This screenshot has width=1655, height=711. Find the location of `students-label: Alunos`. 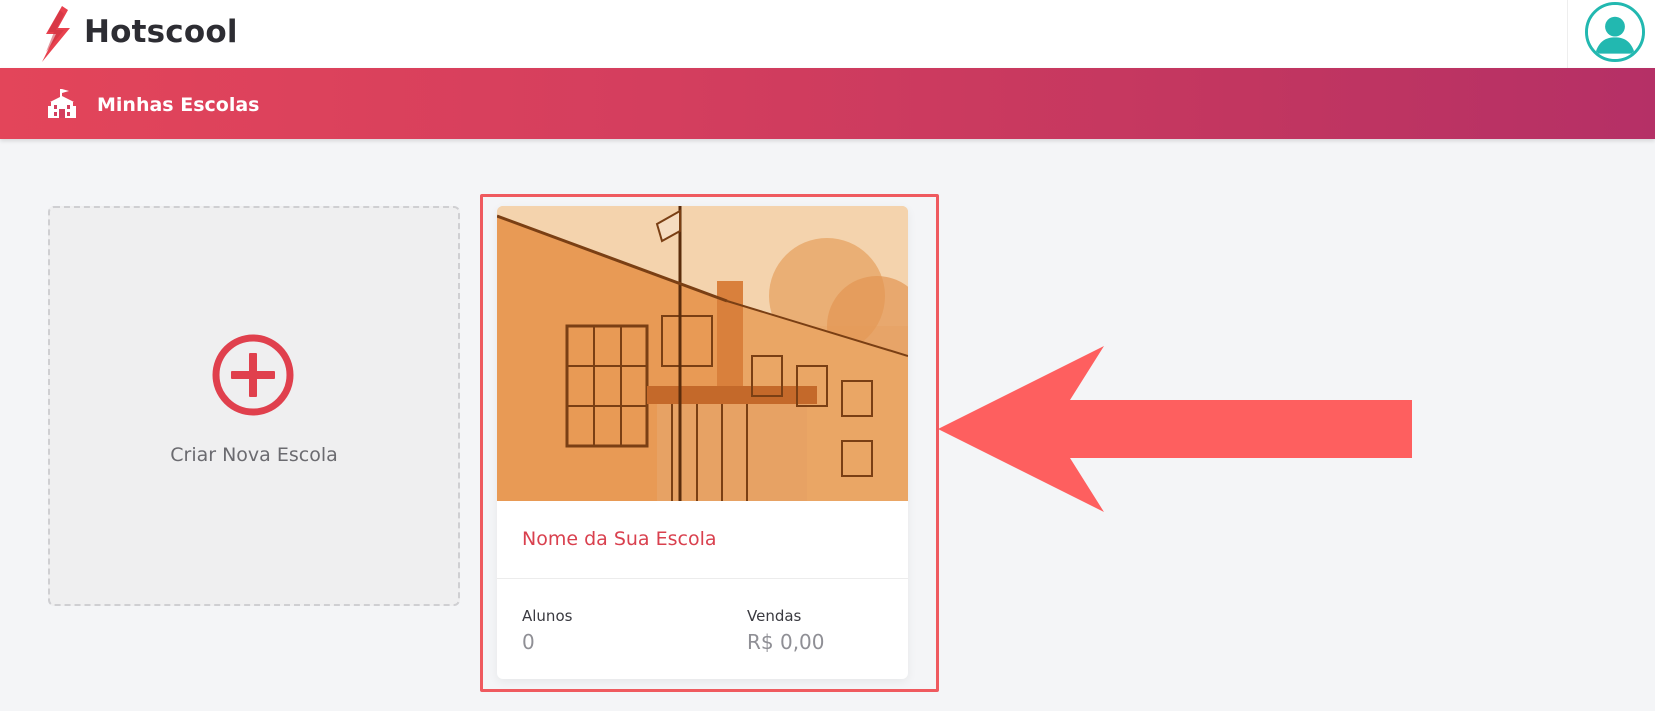

students-label: Alunos is located at coordinates (547, 616).